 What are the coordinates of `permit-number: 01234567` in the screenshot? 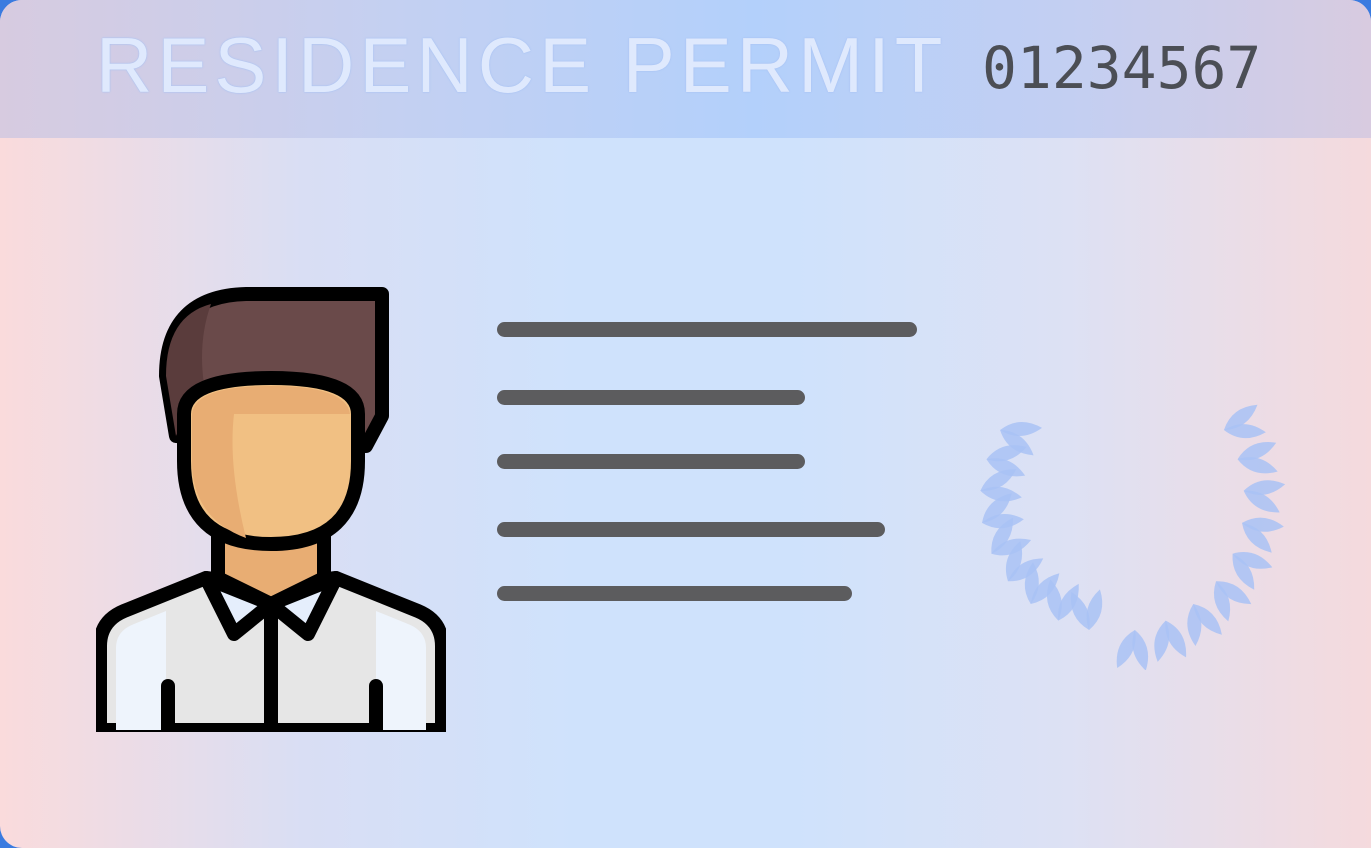 It's located at (1122, 68).